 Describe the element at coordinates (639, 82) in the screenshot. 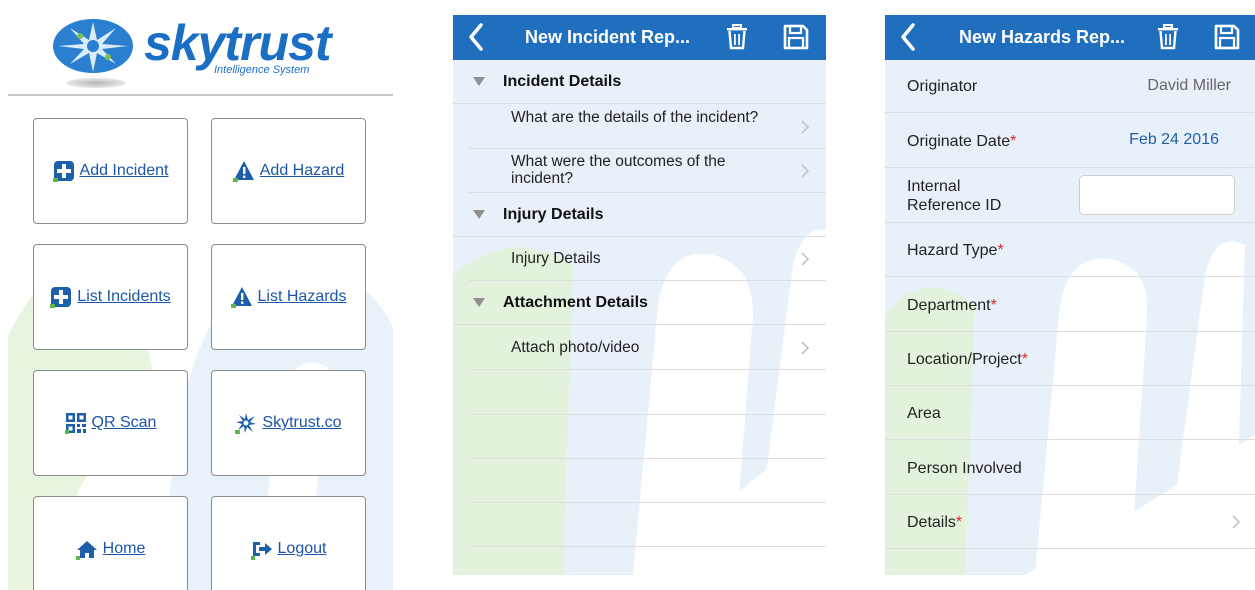

I see `incident-details-section-header: Incident Details` at that location.